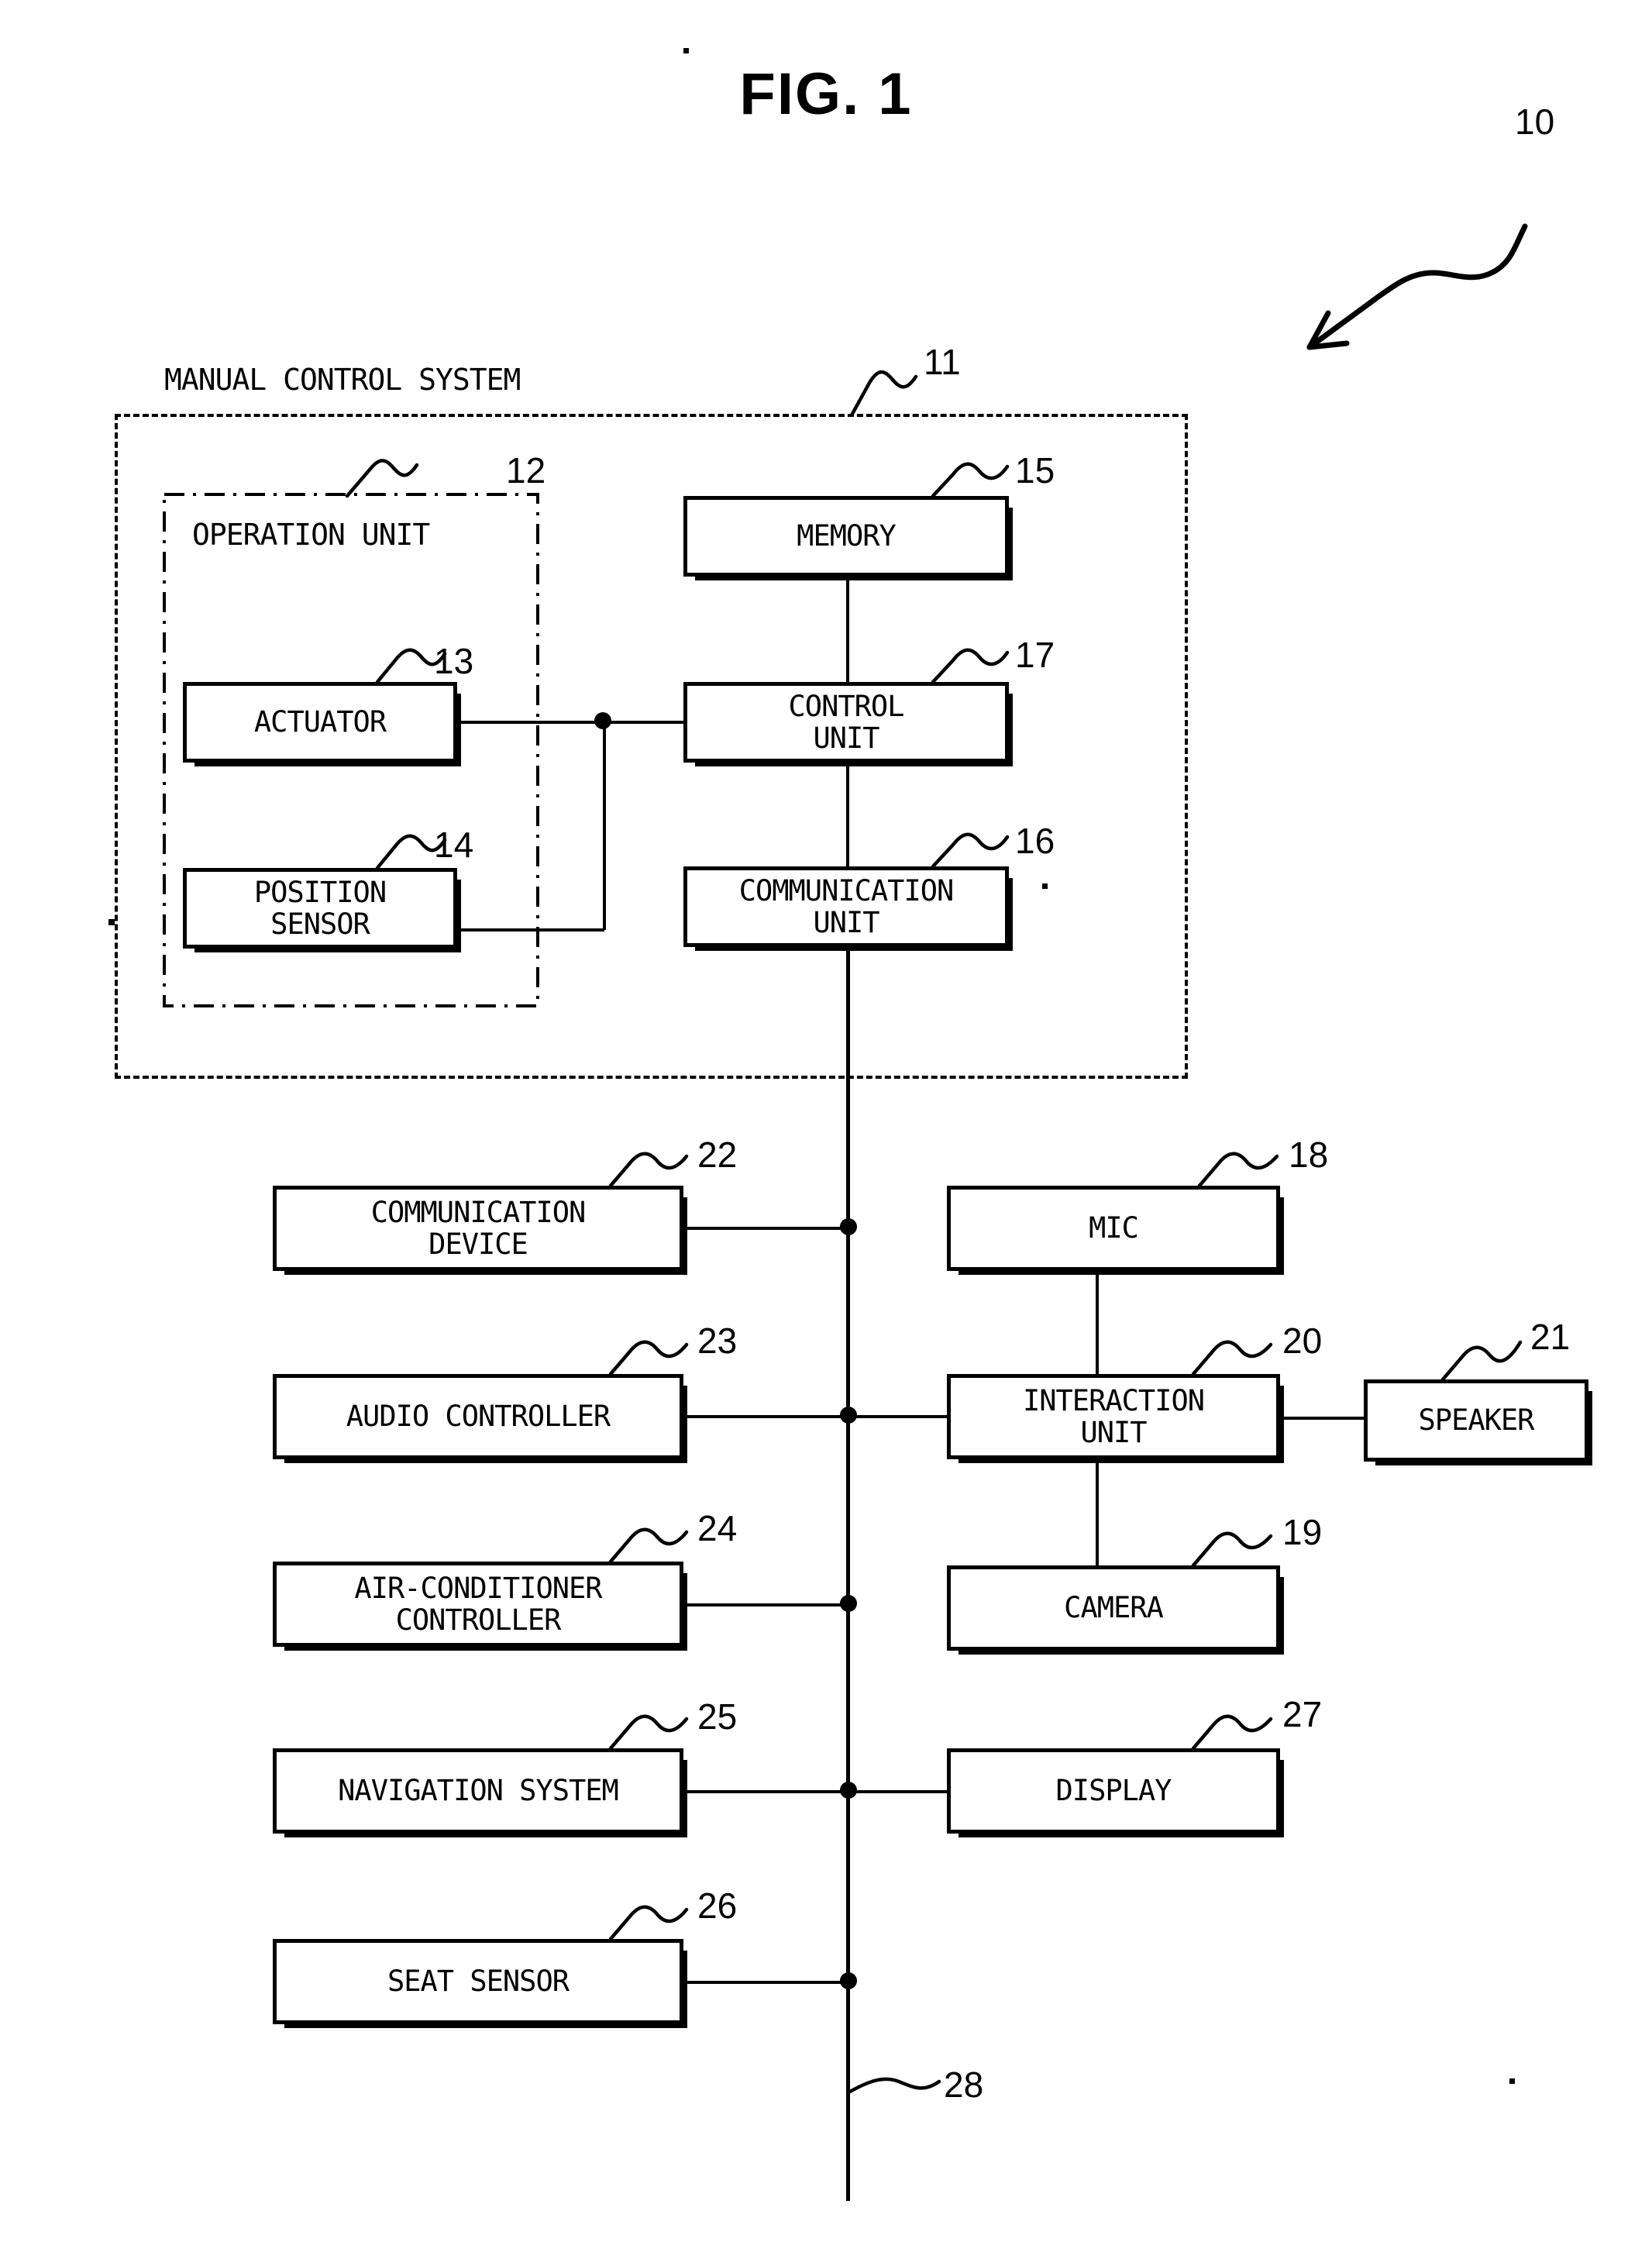 This screenshot has height=2266, width=1652. Describe the element at coordinates (1322, 1419) in the screenshot. I see `wire-interaction-unit-to-speaker` at that location.